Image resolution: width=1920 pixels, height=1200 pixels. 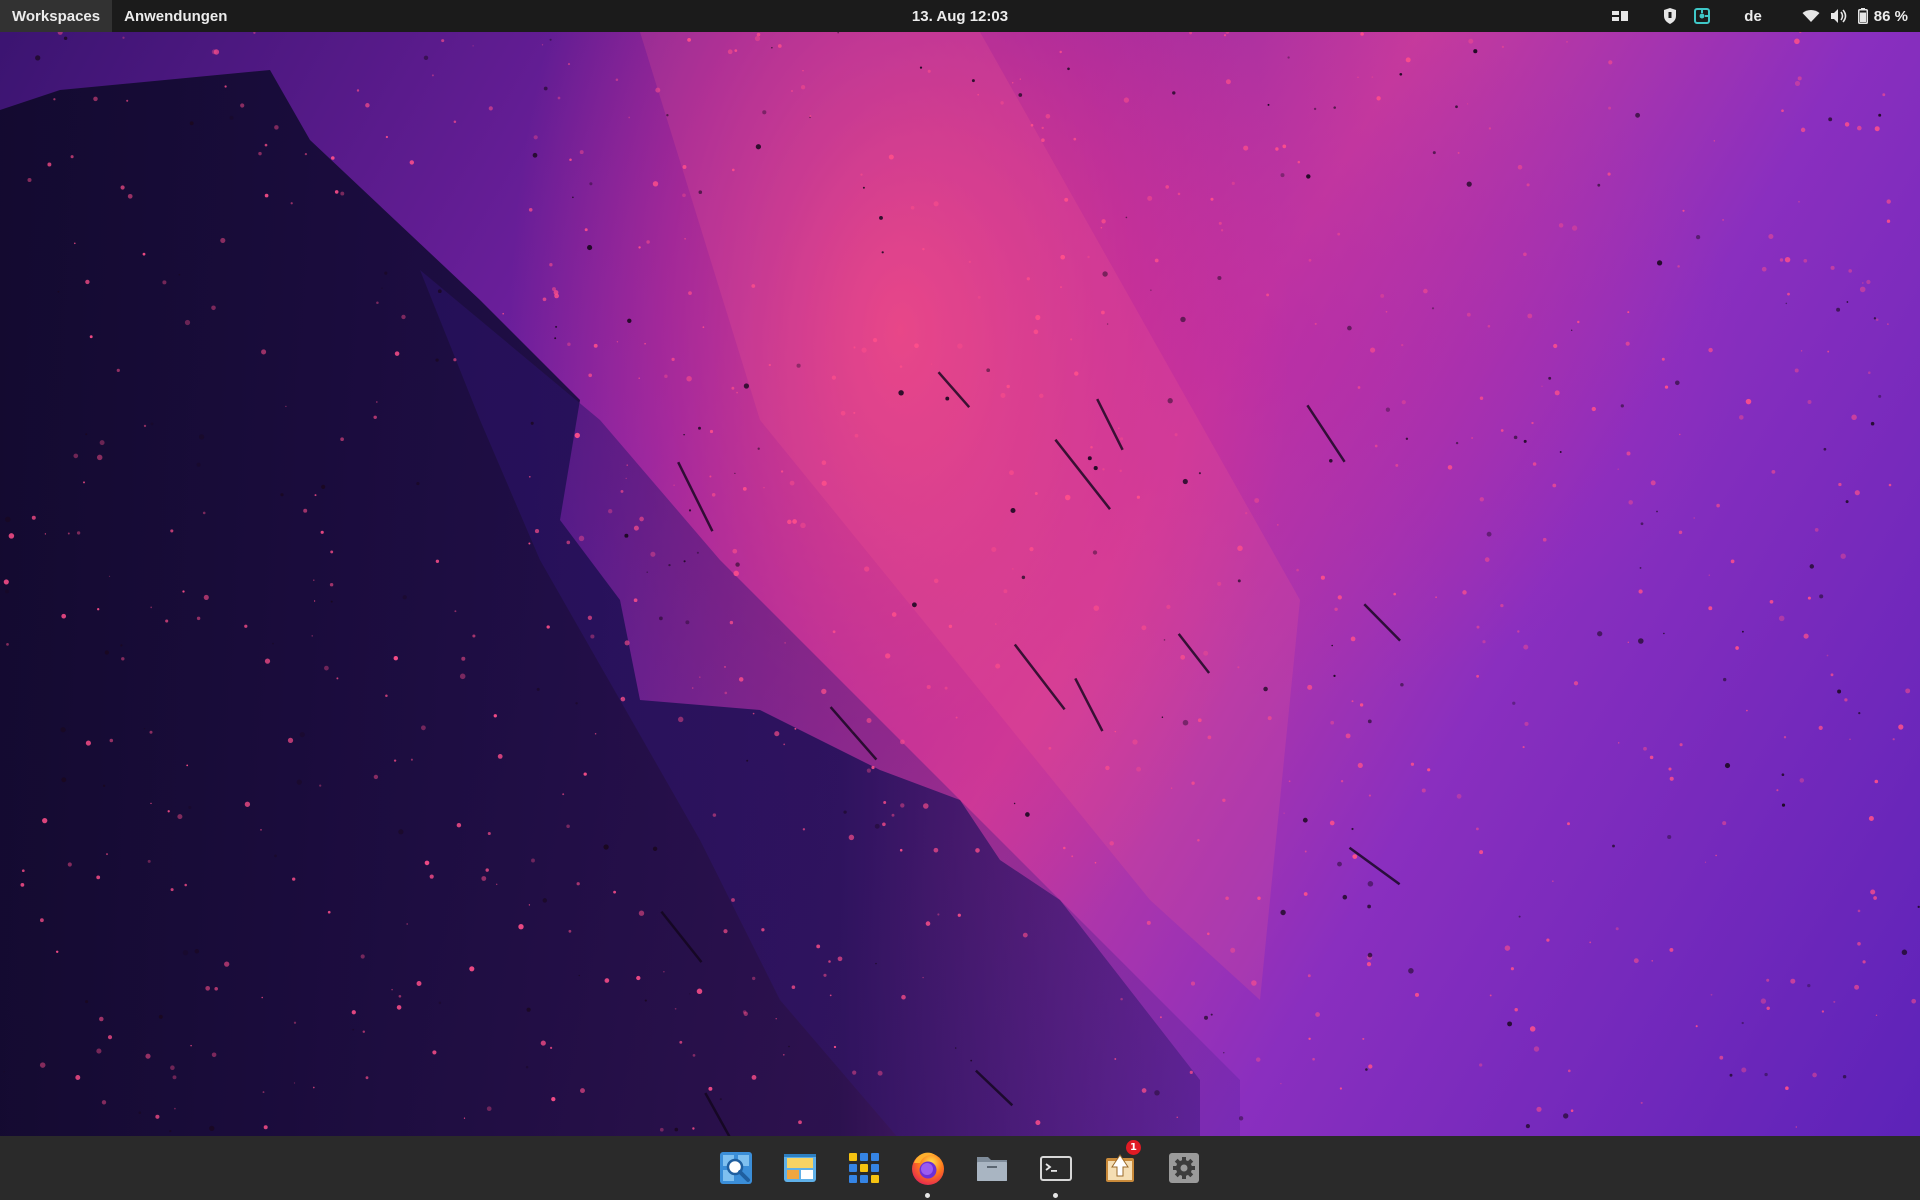 What do you see at coordinates (175, 16) in the screenshot?
I see `applications-menu-button: Anwendungen` at bounding box center [175, 16].